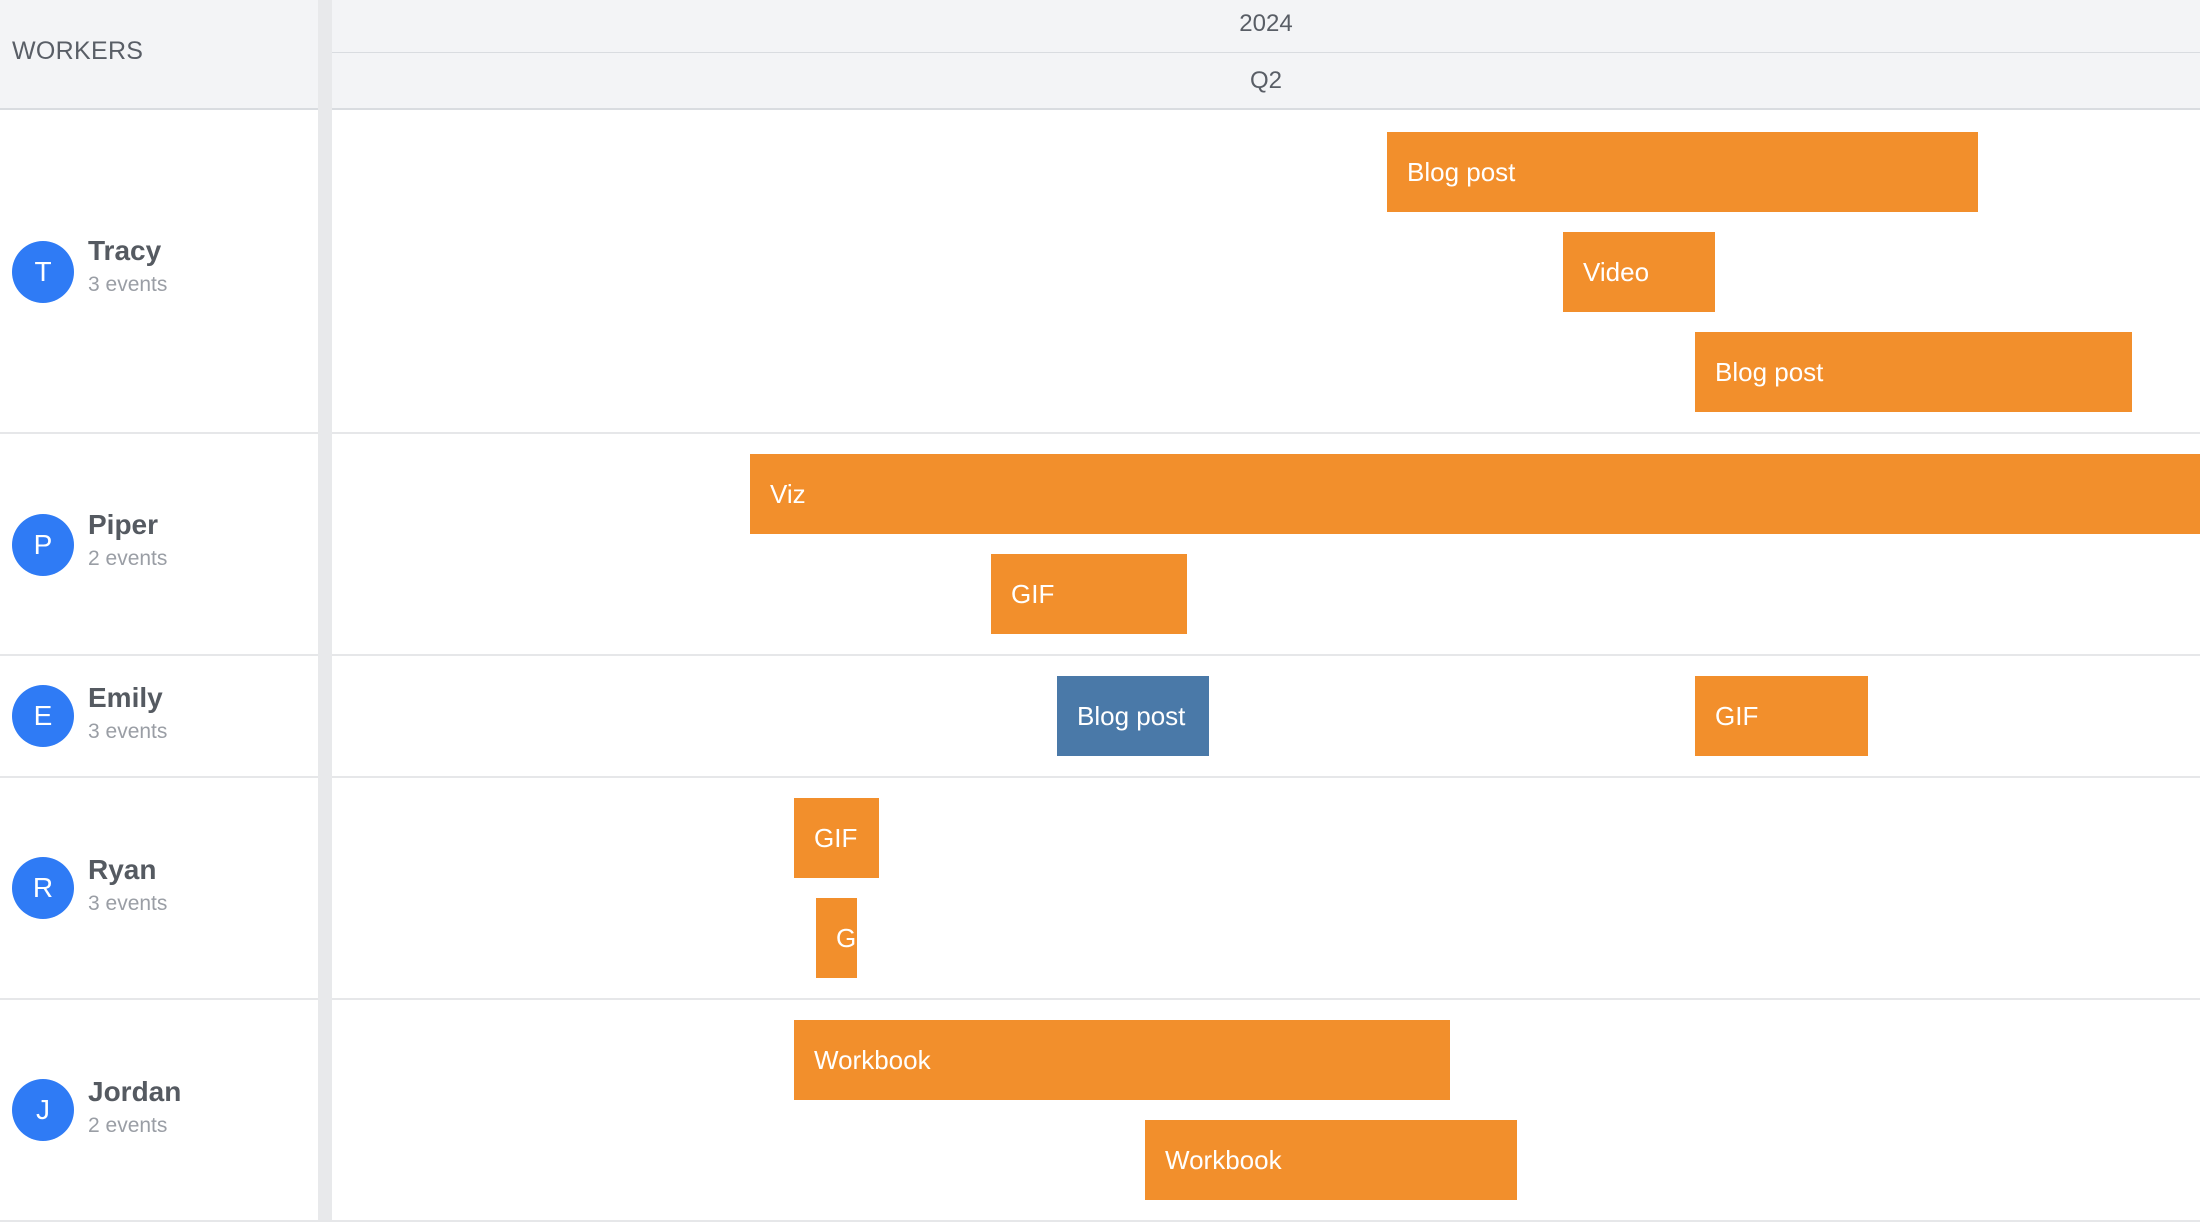  Describe the element at coordinates (122, 869) in the screenshot. I see `worker-name: Ryan` at that location.